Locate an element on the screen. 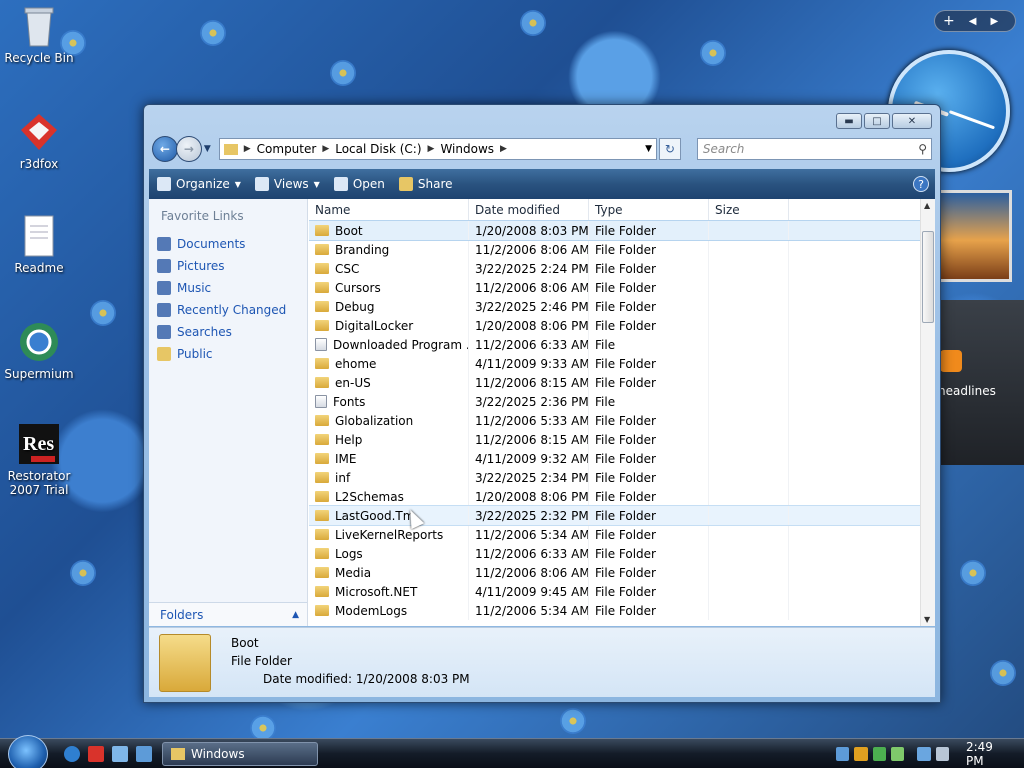 The width and height of the screenshot is (1024, 768). file-row: ehome 4/11/2009 9:33 AM File Folder is located at coordinates (614, 363).